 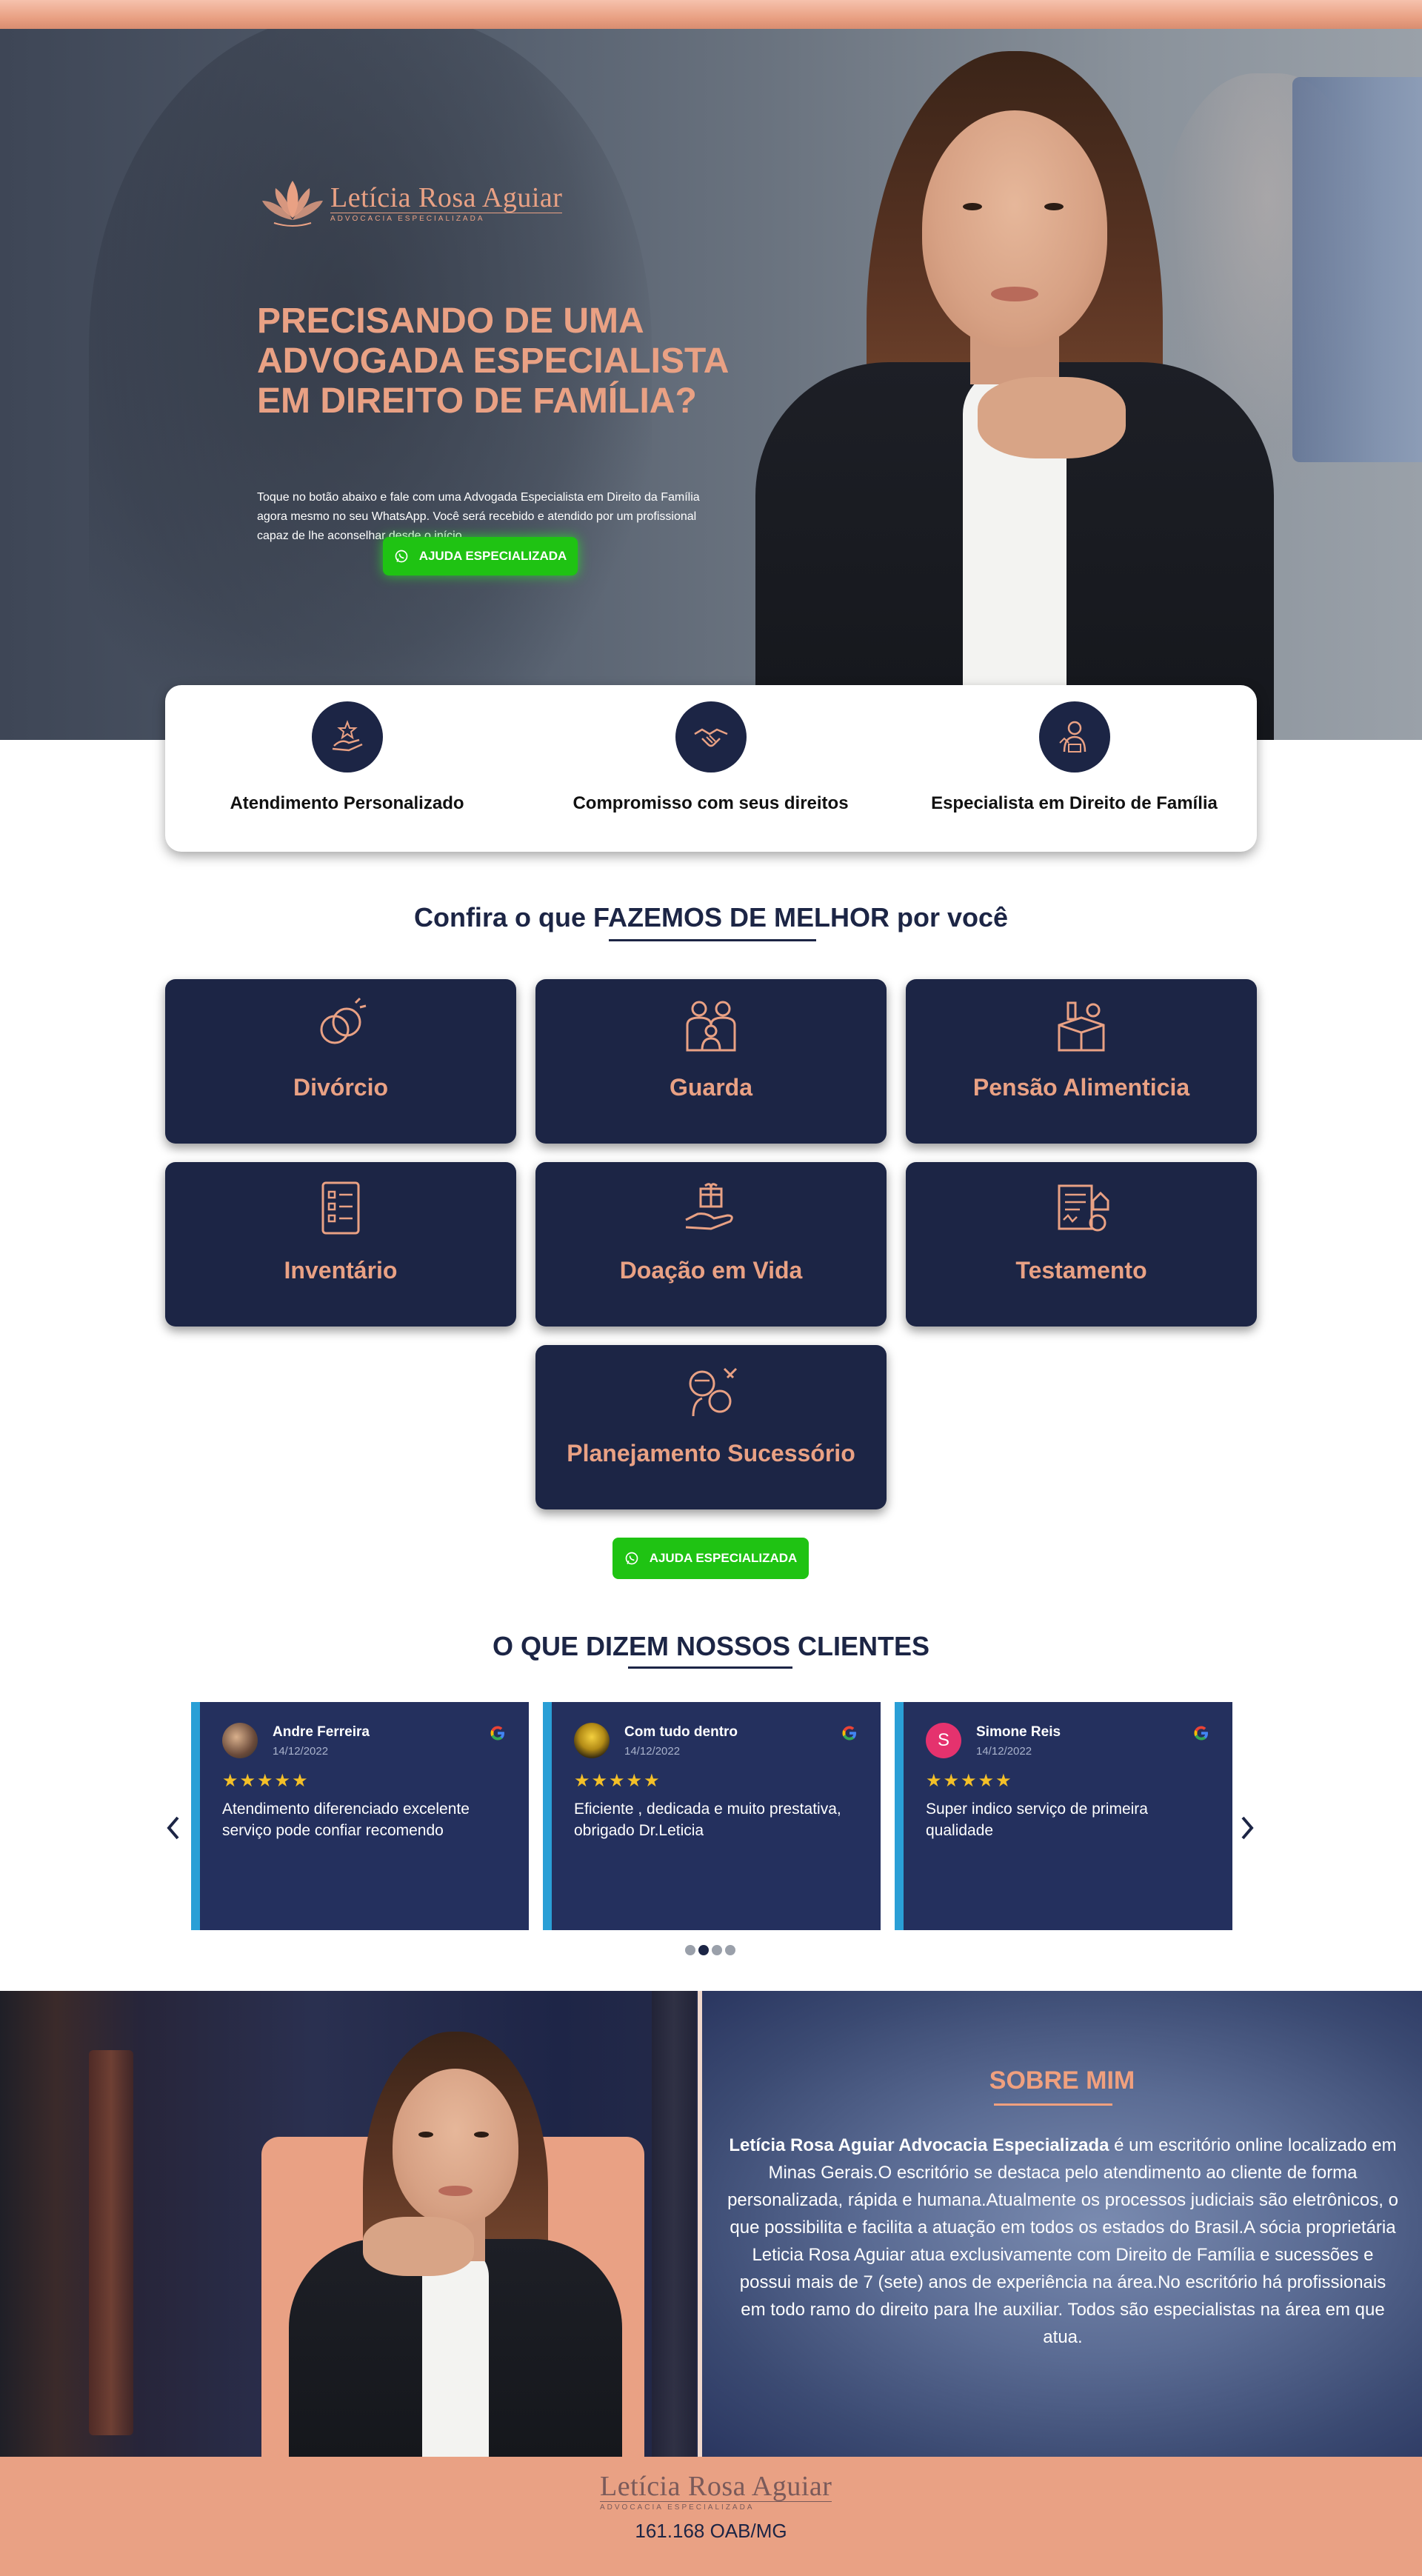 I want to click on carousel-next-arrow-icon, so click(x=1247, y=1828).